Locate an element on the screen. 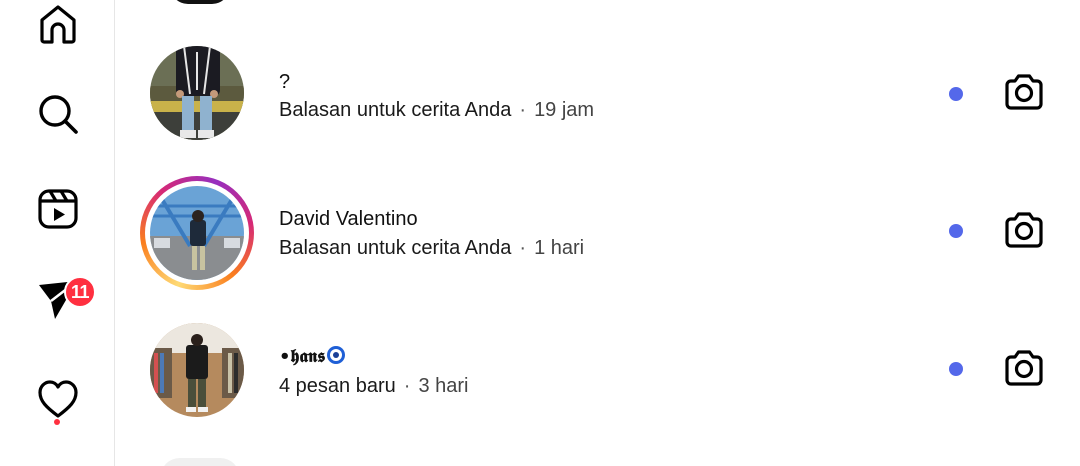  conversation-name-text: •𝖍𝖆𝖓𝖘 is located at coordinates (302, 356).